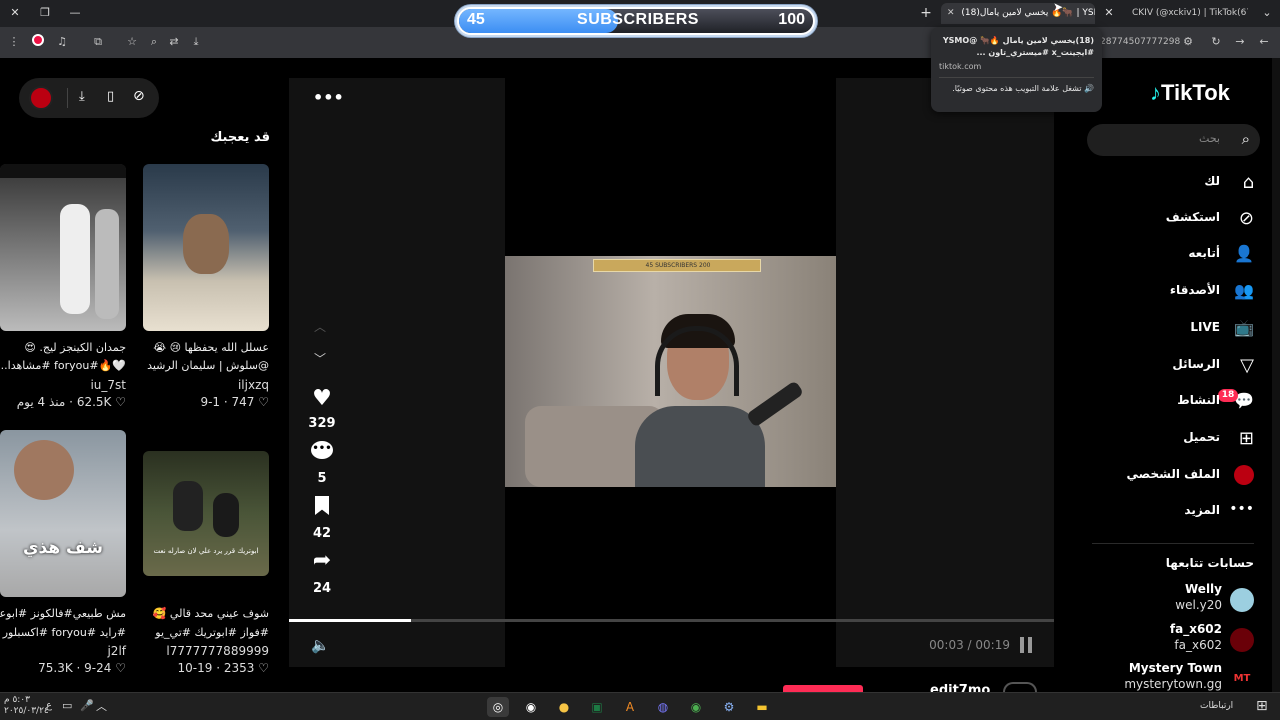  Describe the element at coordinates (1188, 13) in the screenshot. I see `tab-tiktok-profile: CKIV (@xckiv1) | TikTok(67)` at that location.